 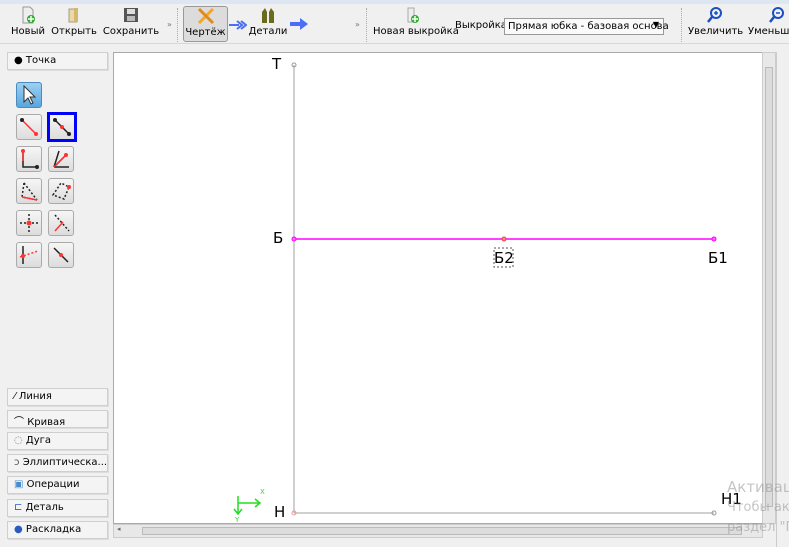 What do you see at coordinates (504, 258) in the screenshot?
I see `point-label-b2: Б2` at bounding box center [504, 258].